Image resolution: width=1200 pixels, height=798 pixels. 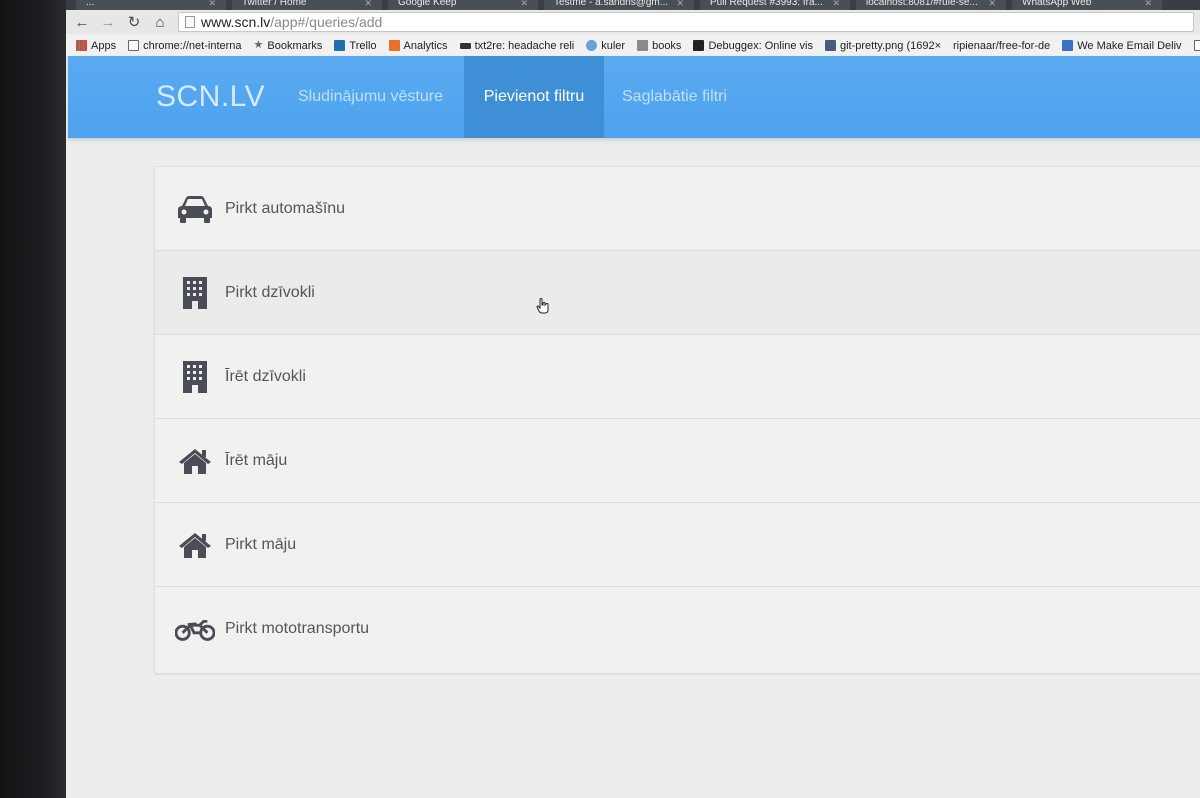 I want to click on list-item-rent-apartment: Īrēt dzīvokli, so click(x=677, y=377).